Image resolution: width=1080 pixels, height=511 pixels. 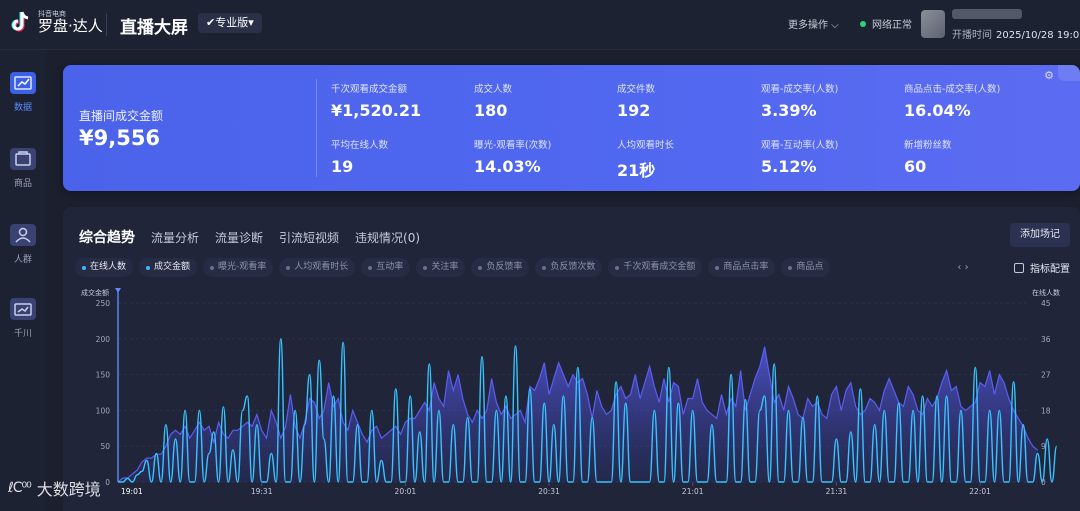 What do you see at coordinates (746, 267) in the screenshot?
I see `chip-label: 商品点击率` at bounding box center [746, 267].